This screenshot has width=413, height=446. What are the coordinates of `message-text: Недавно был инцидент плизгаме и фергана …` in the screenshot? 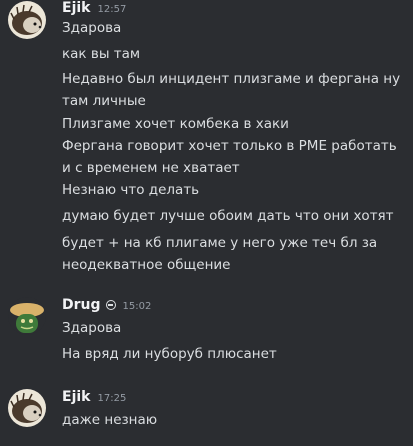 It's located at (231, 90).